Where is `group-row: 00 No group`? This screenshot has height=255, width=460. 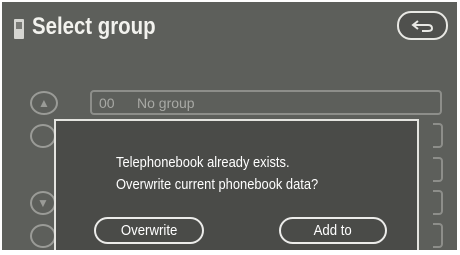
group-row: 00 No group is located at coordinates (266, 102).